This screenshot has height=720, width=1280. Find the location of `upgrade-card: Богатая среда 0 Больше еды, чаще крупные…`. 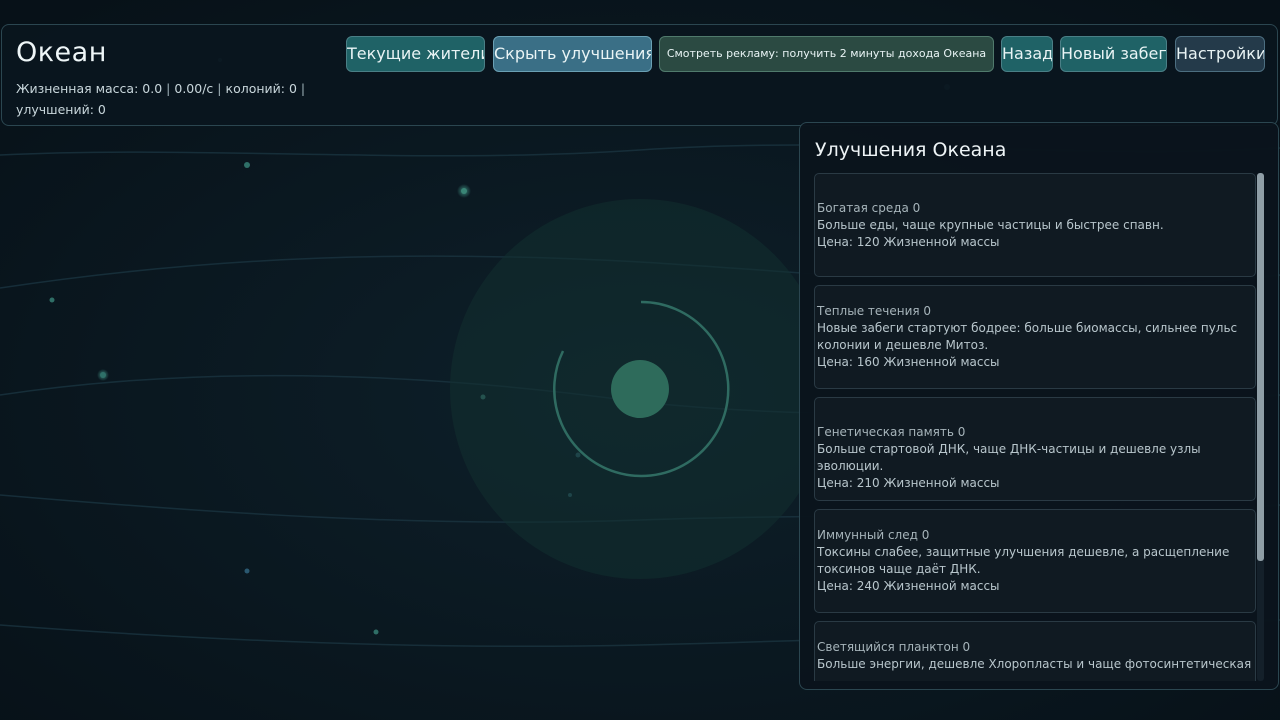

upgrade-card: Богатая среда 0 Больше еды, чаще крупные… is located at coordinates (1035, 225).